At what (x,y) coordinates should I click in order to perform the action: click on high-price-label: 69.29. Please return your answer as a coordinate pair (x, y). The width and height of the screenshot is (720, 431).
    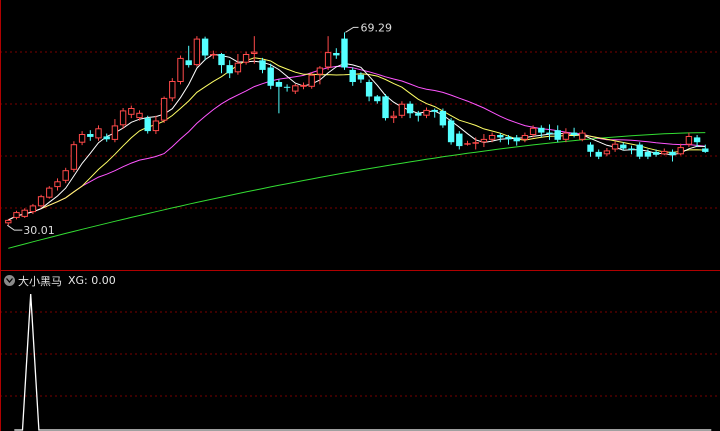
    Looking at the image, I should click on (377, 27).